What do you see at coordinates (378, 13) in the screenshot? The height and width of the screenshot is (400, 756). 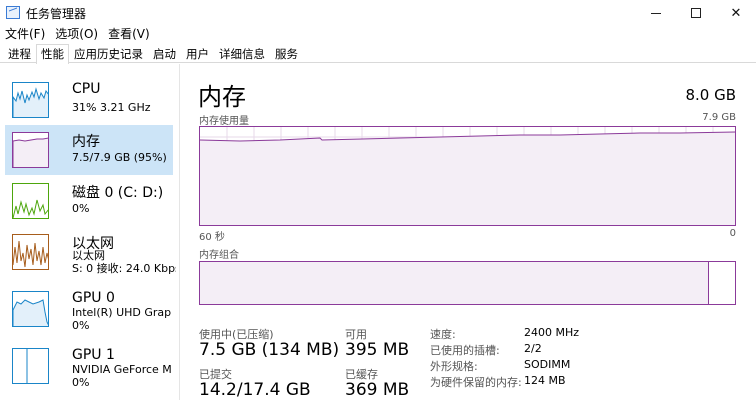 I see `title-bar: 任务管理器 ✕` at bounding box center [378, 13].